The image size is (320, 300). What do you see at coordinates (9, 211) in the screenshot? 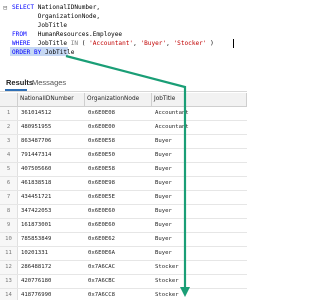
I see `row-number: 8` at bounding box center [9, 211].